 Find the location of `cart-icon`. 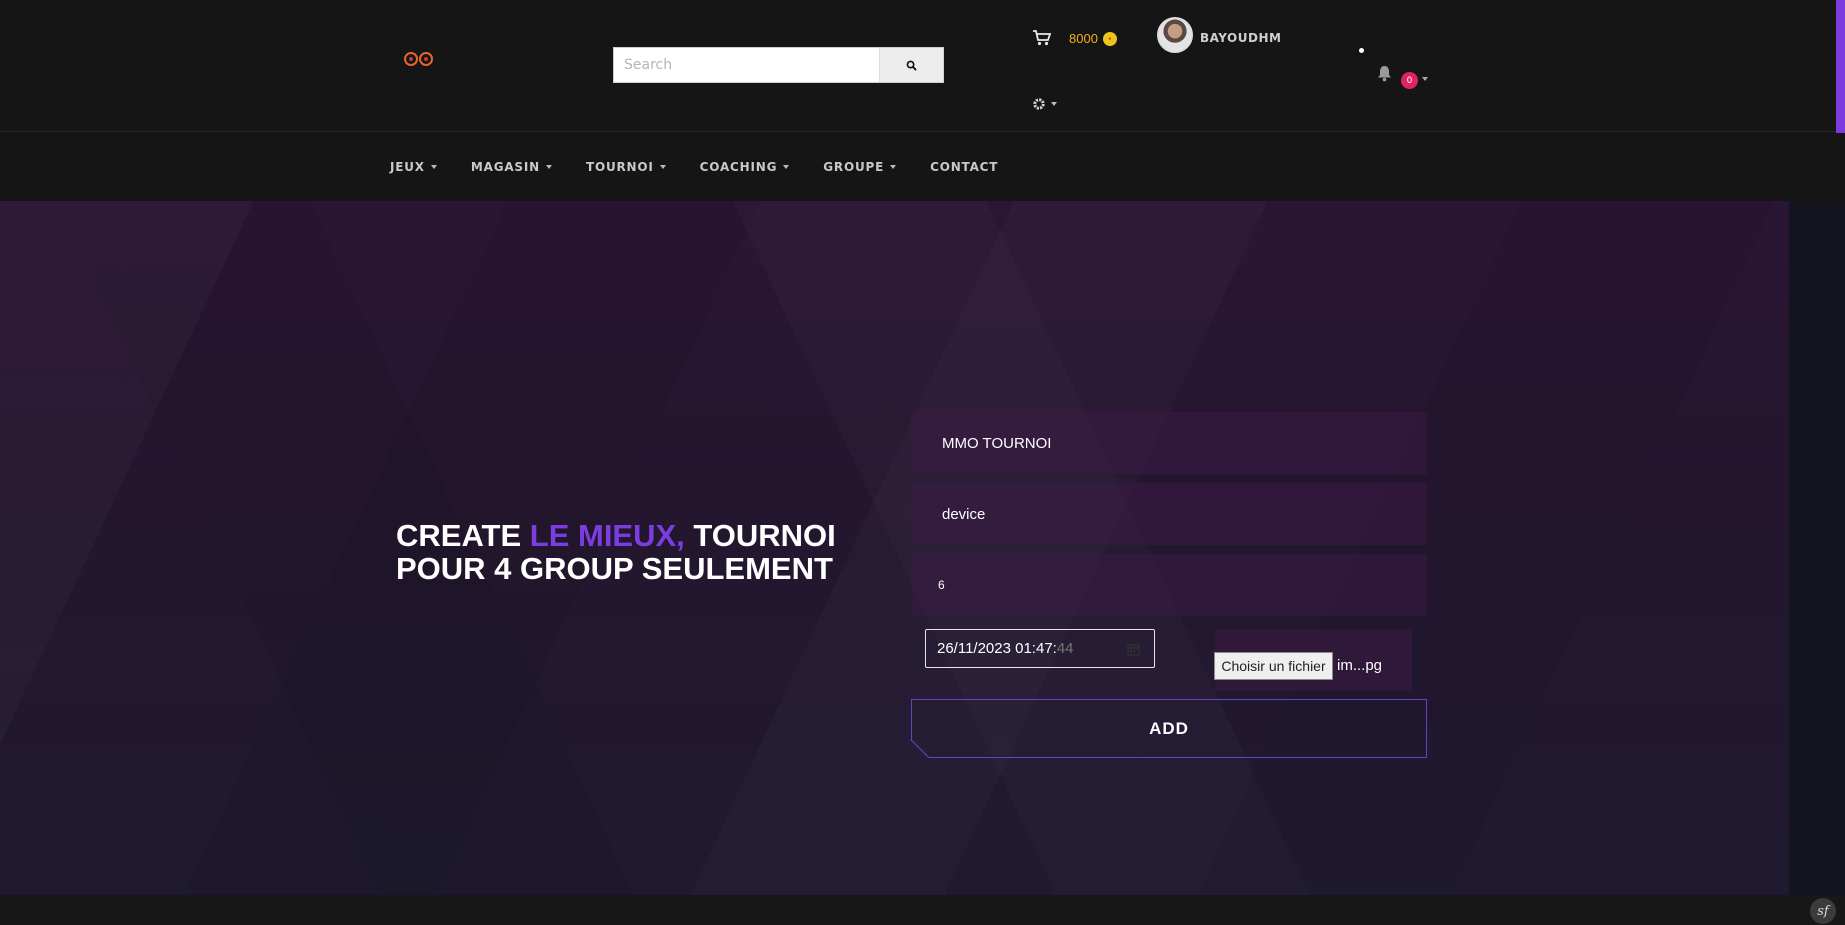

cart-icon is located at coordinates (1042, 38).